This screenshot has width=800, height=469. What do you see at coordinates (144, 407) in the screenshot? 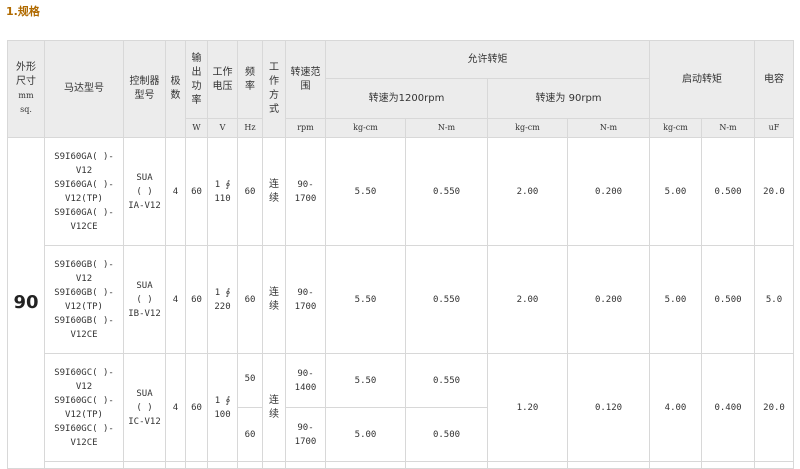
I see `controller-cell: SUA ( ) IC-V12` at bounding box center [144, 407].